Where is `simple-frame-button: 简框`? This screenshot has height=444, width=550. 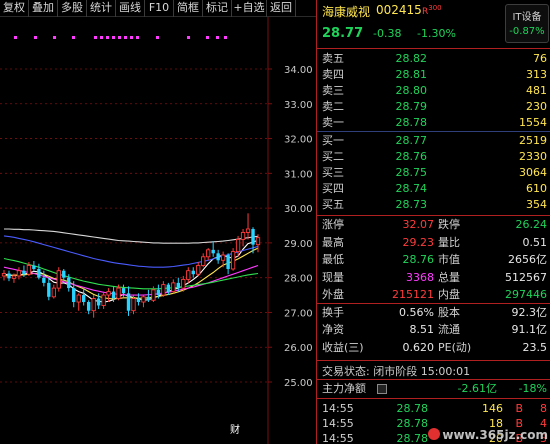 simple-frame-button: 简框 is located at coordinates (188, 8).